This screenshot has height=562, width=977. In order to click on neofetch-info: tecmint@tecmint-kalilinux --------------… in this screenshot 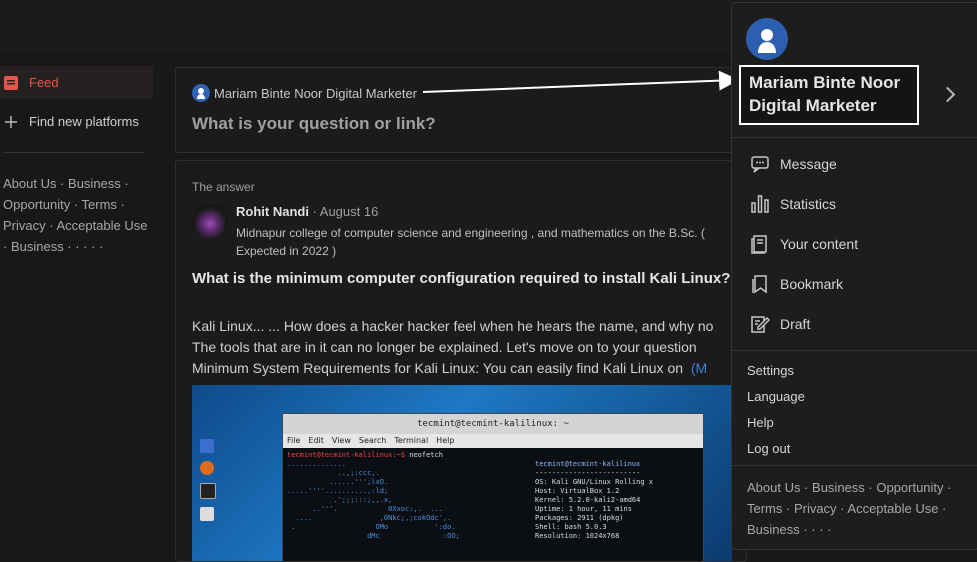, I will do `click(594, 500)`.